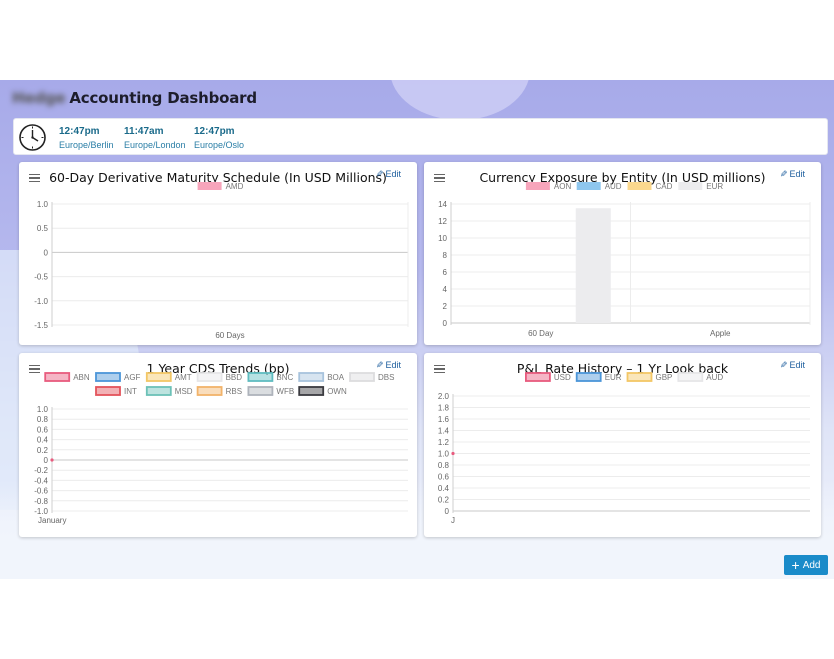  I want to click on page-title: Hedge Accounting Dashboard, so click(134, 98).